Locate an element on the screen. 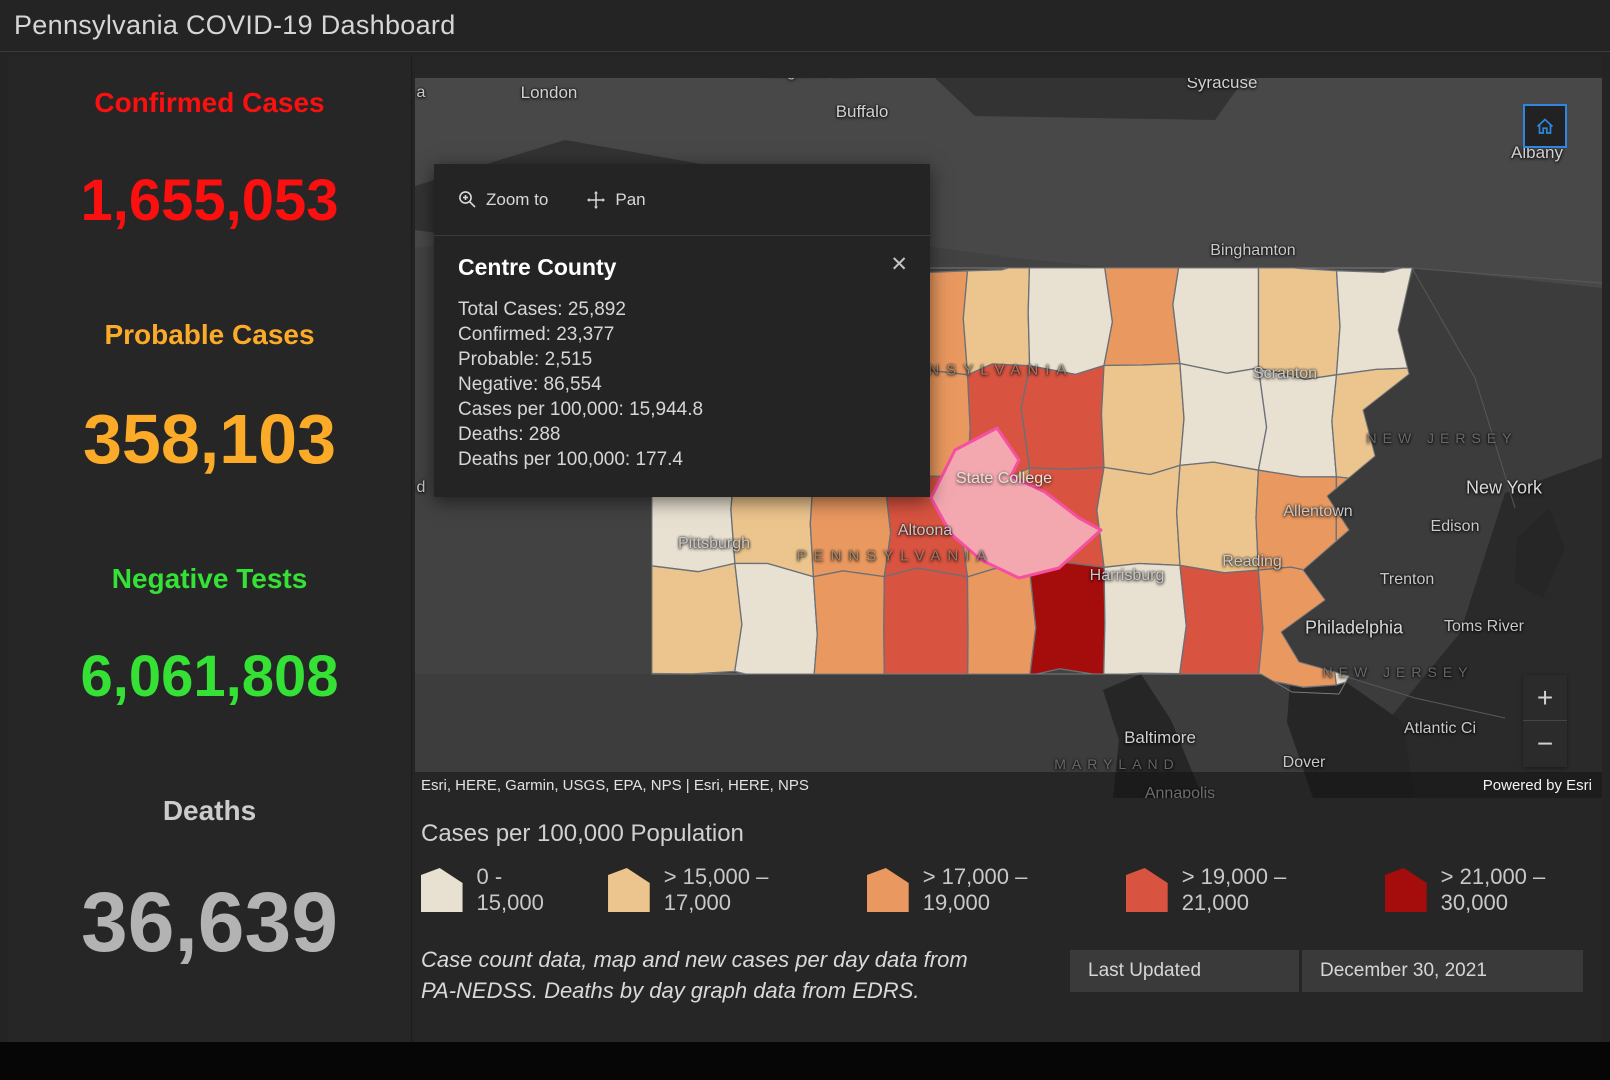  legend-label: > 15,000 – 17,000 is located at coordinates (716, 889).